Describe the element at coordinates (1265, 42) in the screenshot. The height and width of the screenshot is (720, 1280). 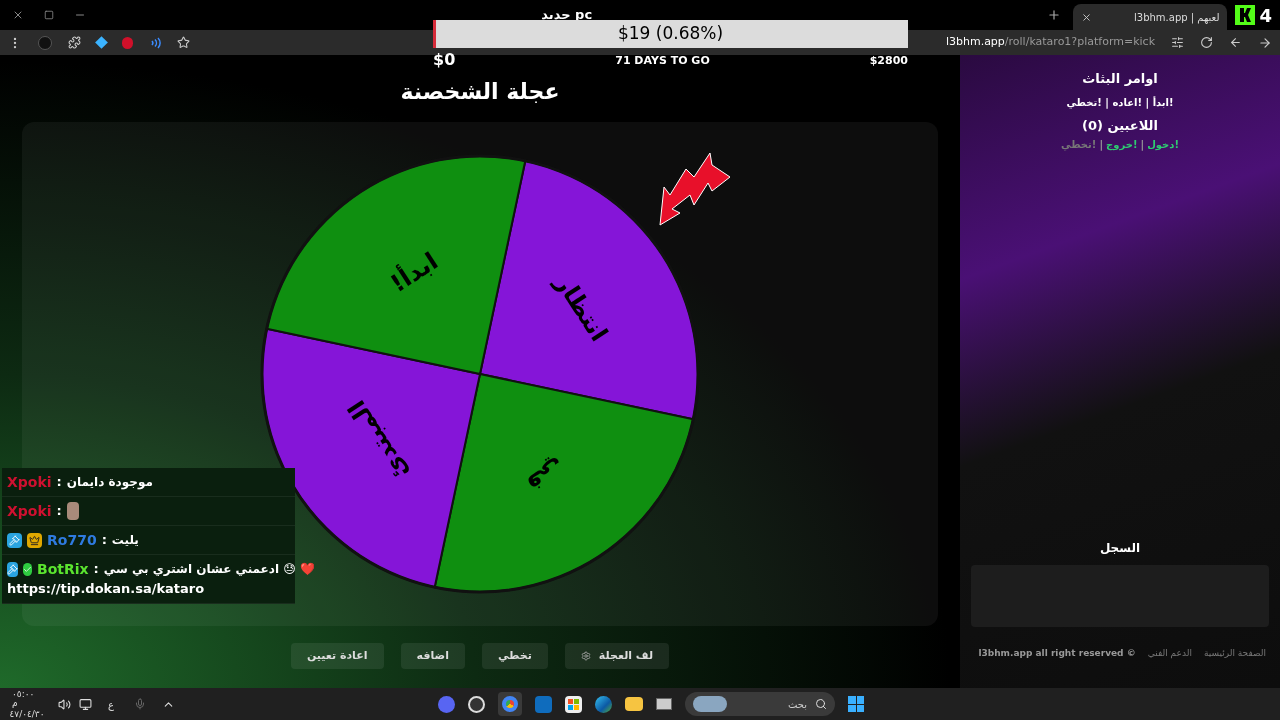
I see `forward-icon` at that location.